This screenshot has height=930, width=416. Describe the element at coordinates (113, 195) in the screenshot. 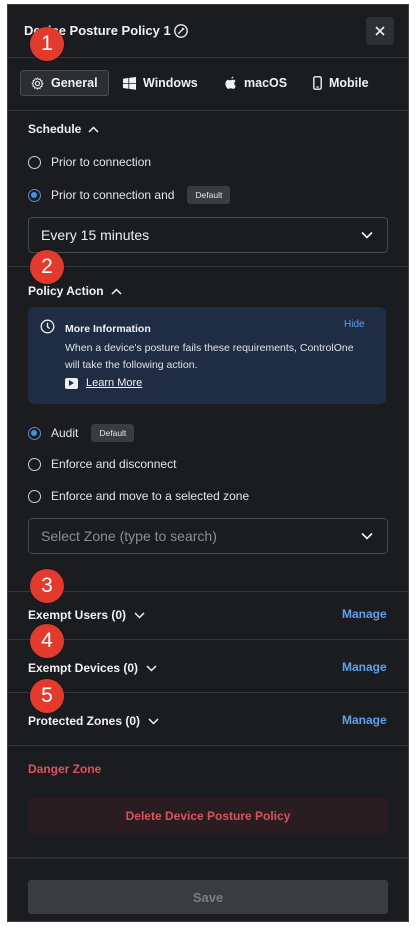

I see `schedule-option-prior-and-label: Prior to connection and` at that location.